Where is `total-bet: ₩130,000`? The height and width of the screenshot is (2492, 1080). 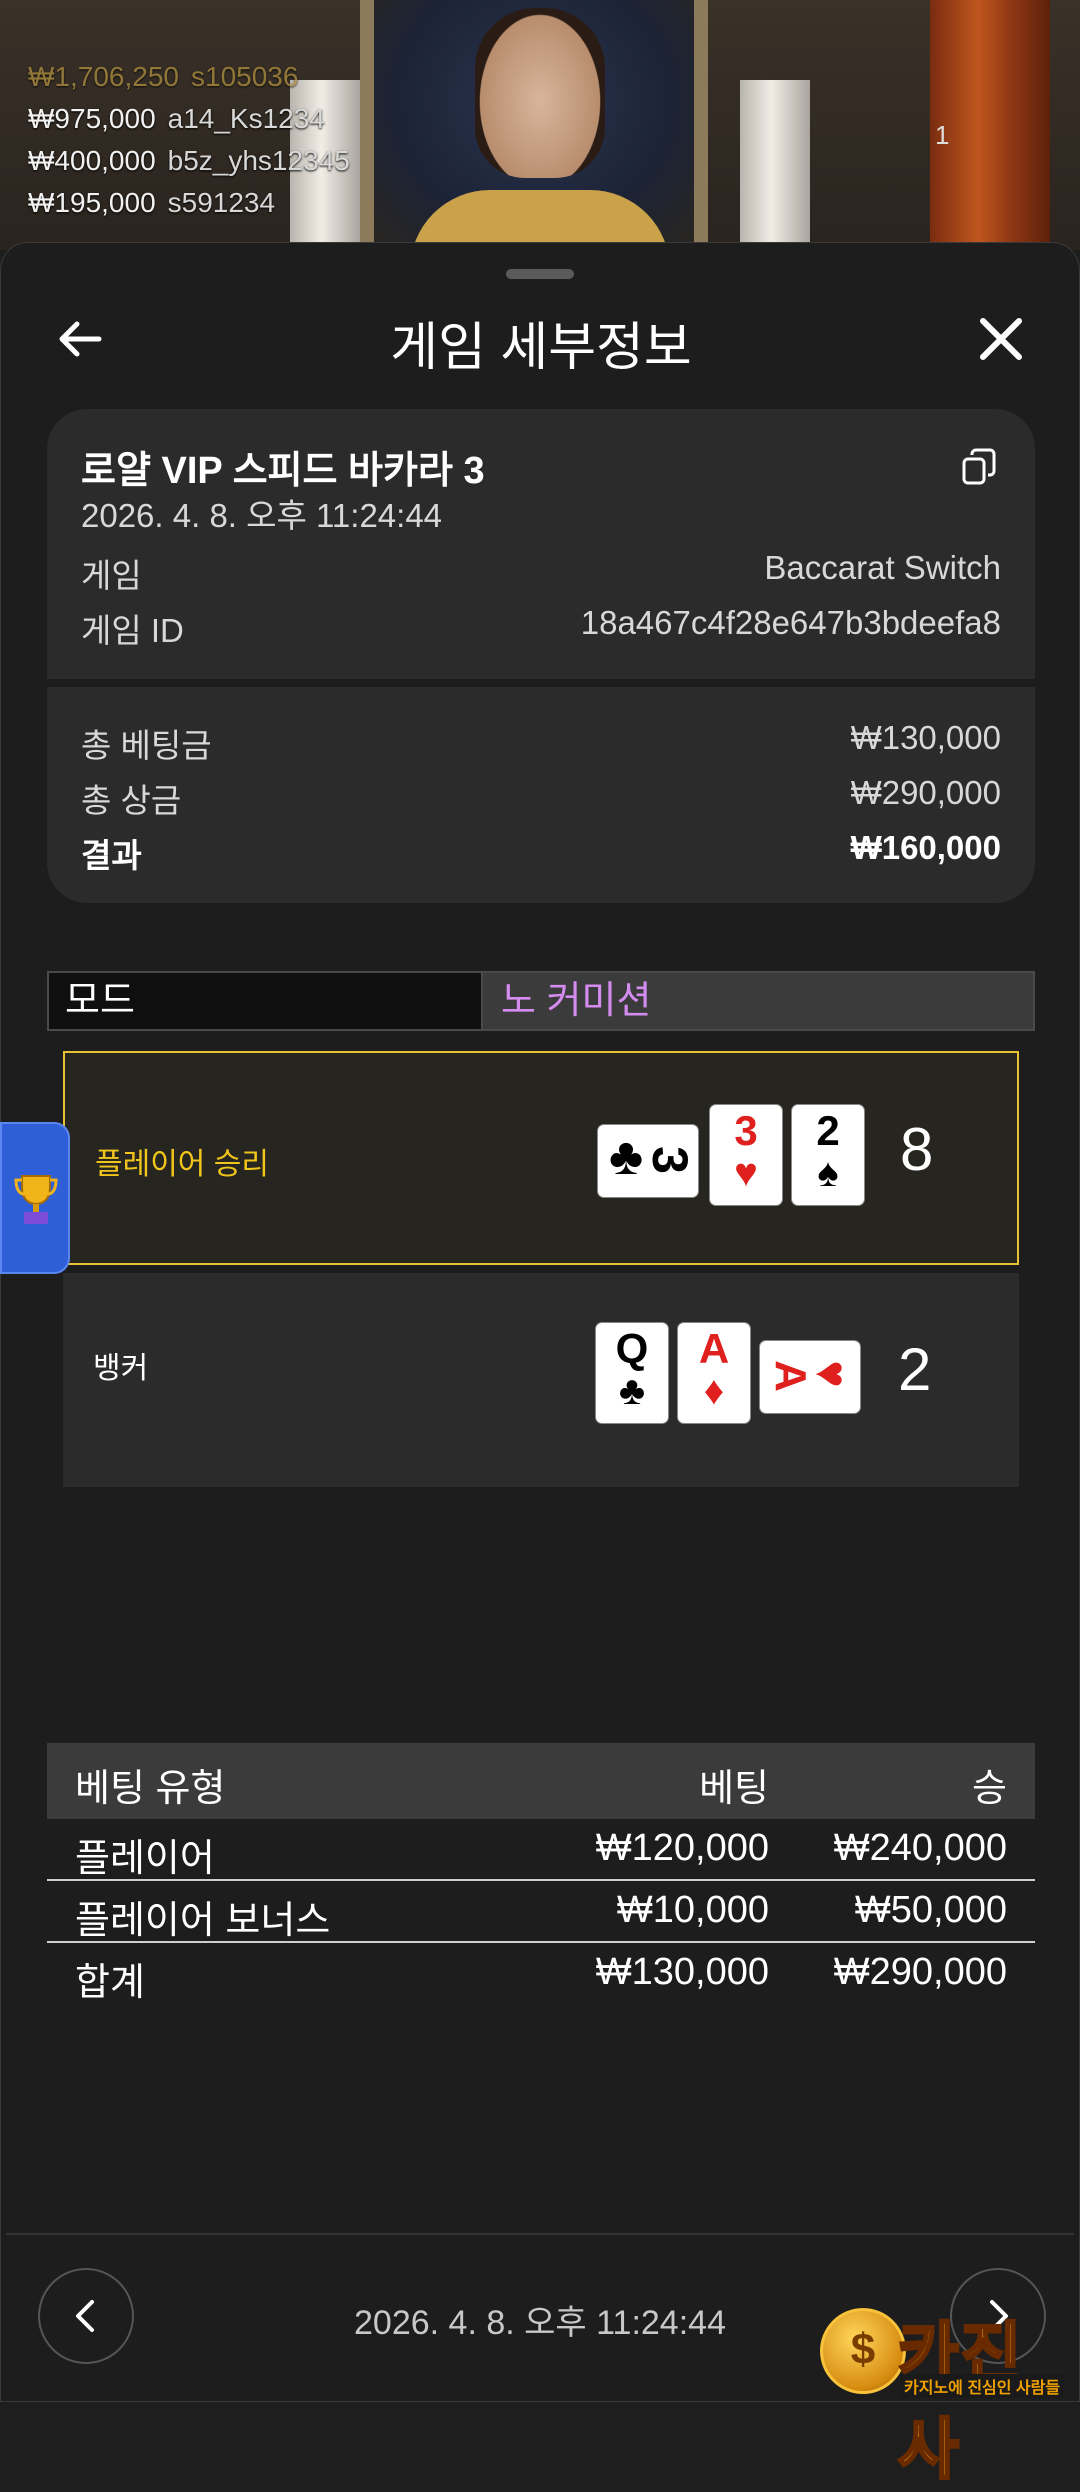
total-bet: ₩130,000 is located at coordinates (682, 1972).